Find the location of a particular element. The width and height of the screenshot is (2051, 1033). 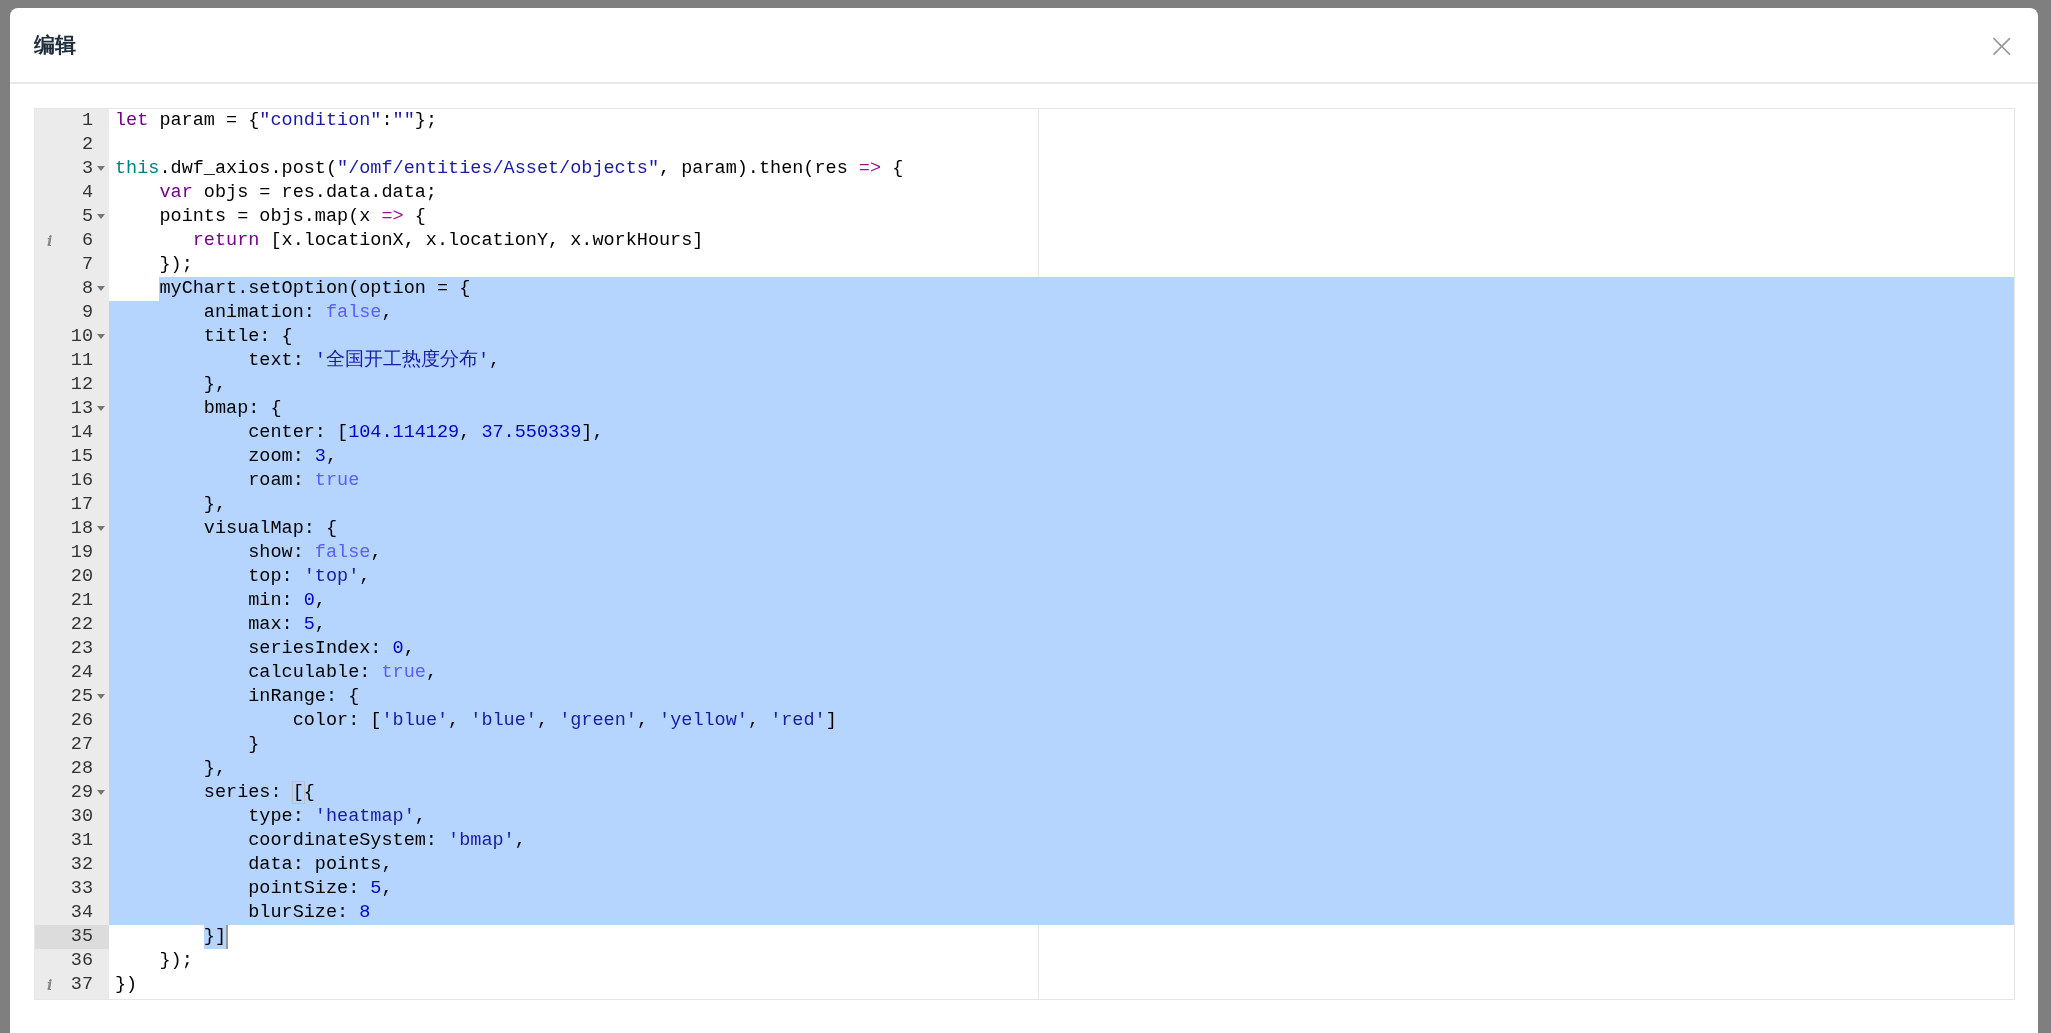

line-number: 6 is located at coordinates (87, 241).